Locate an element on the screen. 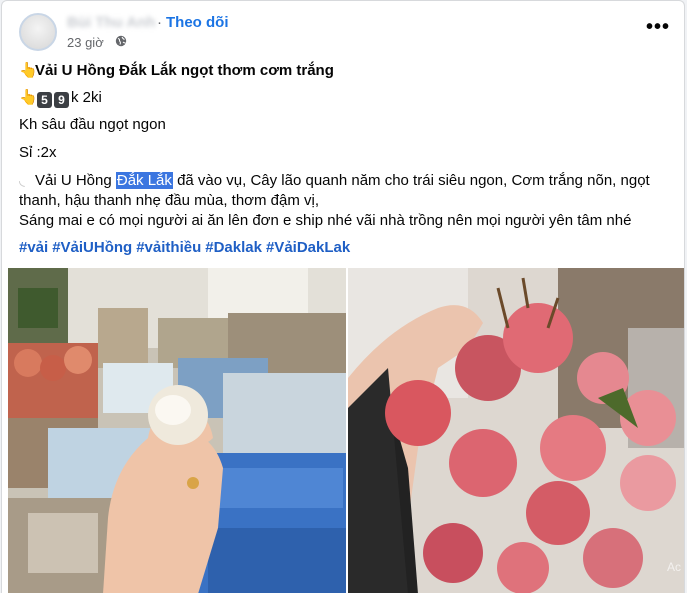  hashtag-link: #VảiDakLak is located at coordinates (308, 247).